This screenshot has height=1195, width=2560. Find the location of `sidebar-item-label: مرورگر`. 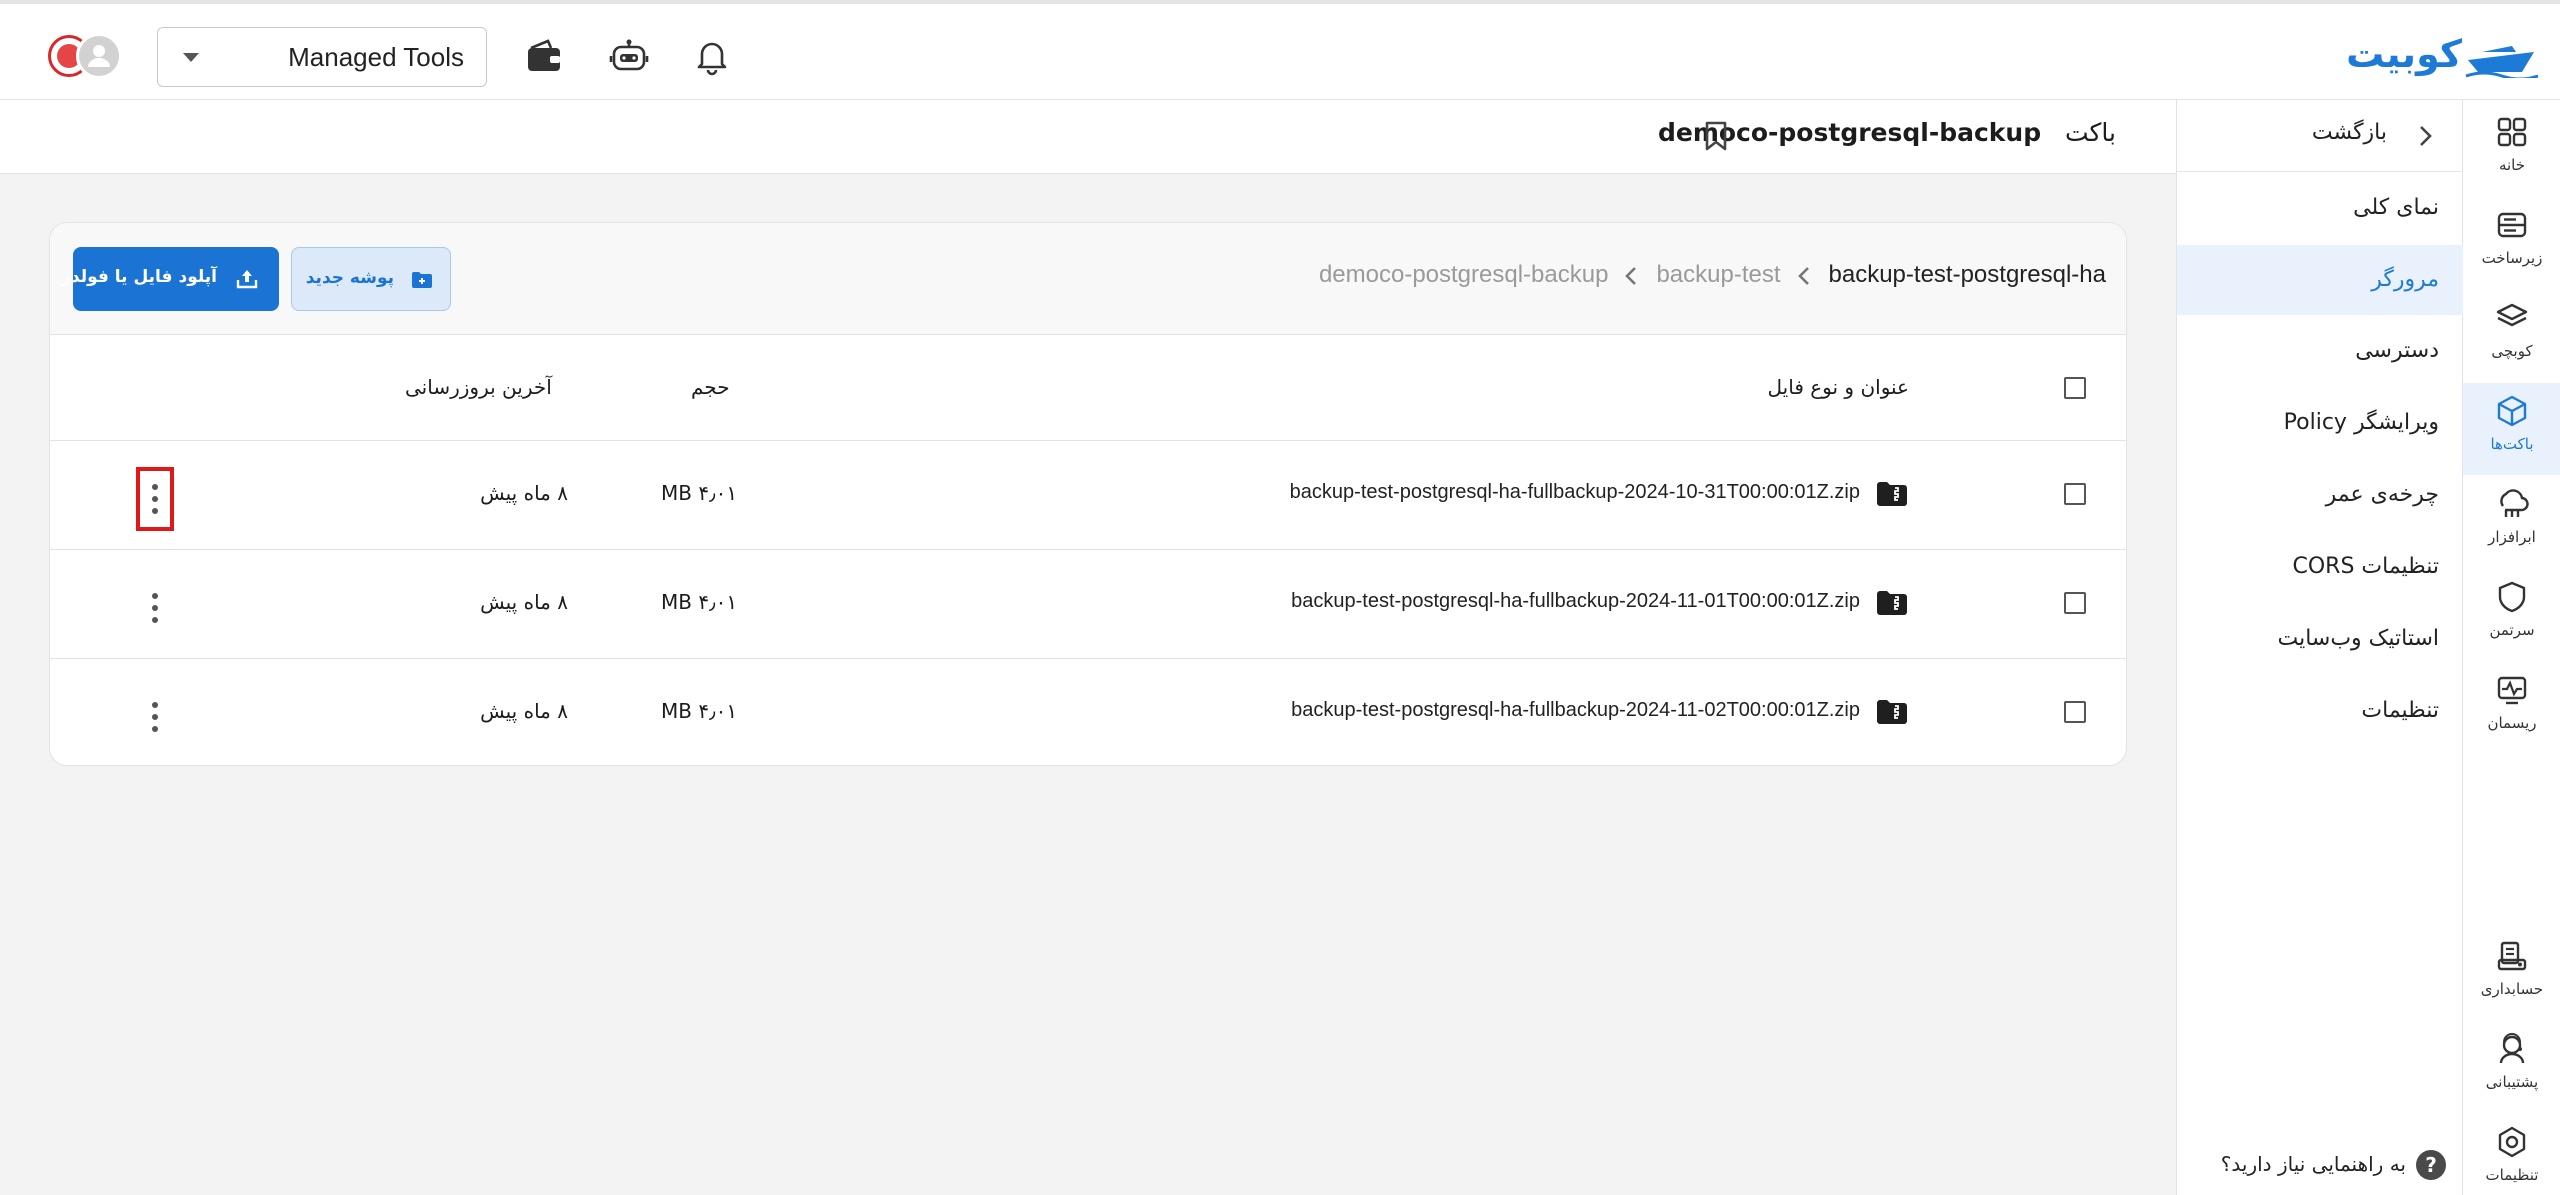

sidebar-item-label: مرورگر is located at coordinates (2405, 279).